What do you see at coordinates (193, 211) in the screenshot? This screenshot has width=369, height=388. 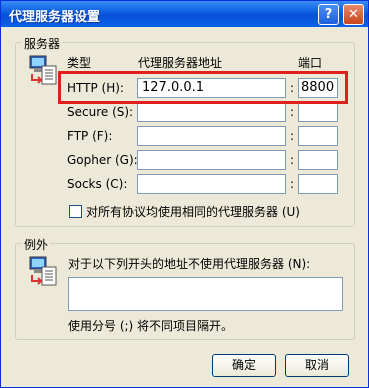 I see `same-proxy-label: 对所有协议均使用相同的代理服务器 (U)` at bounding box center [193, 211].